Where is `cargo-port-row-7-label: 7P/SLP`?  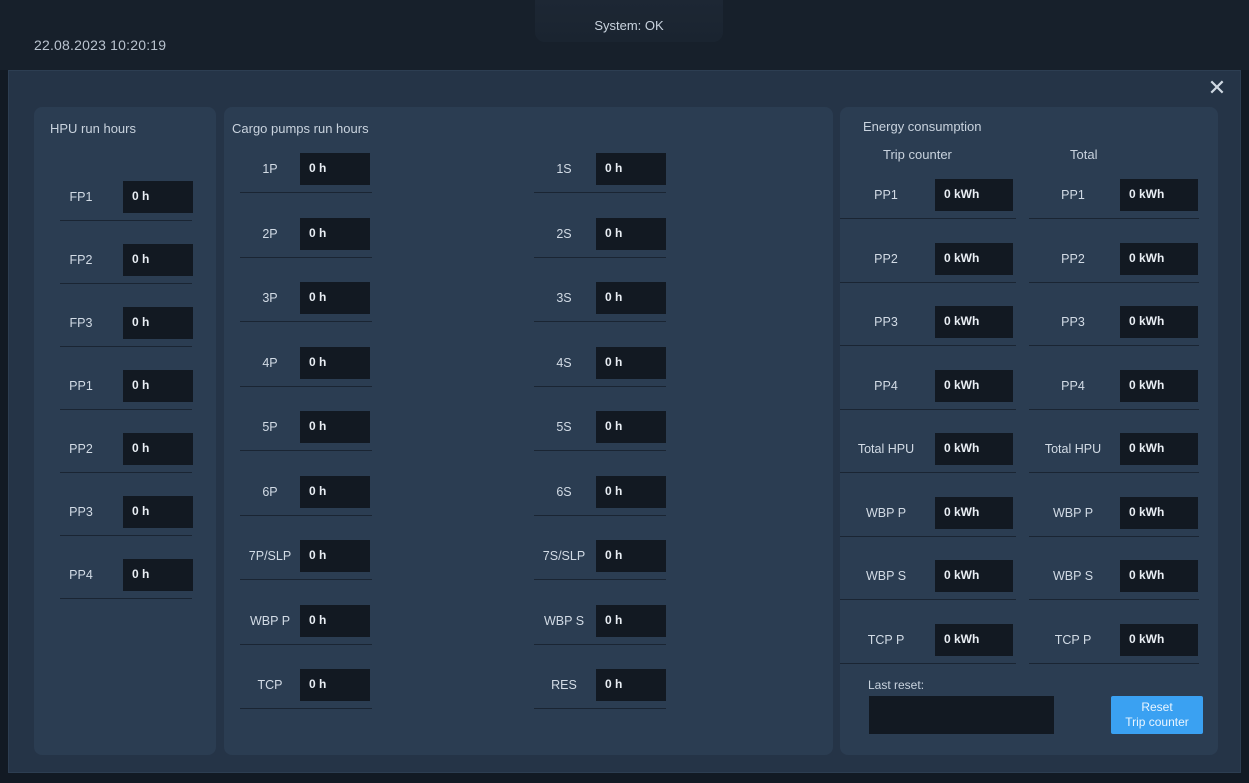
cargo-port-row-7-label: 7P/SLP is located at coordinates (270, 556).